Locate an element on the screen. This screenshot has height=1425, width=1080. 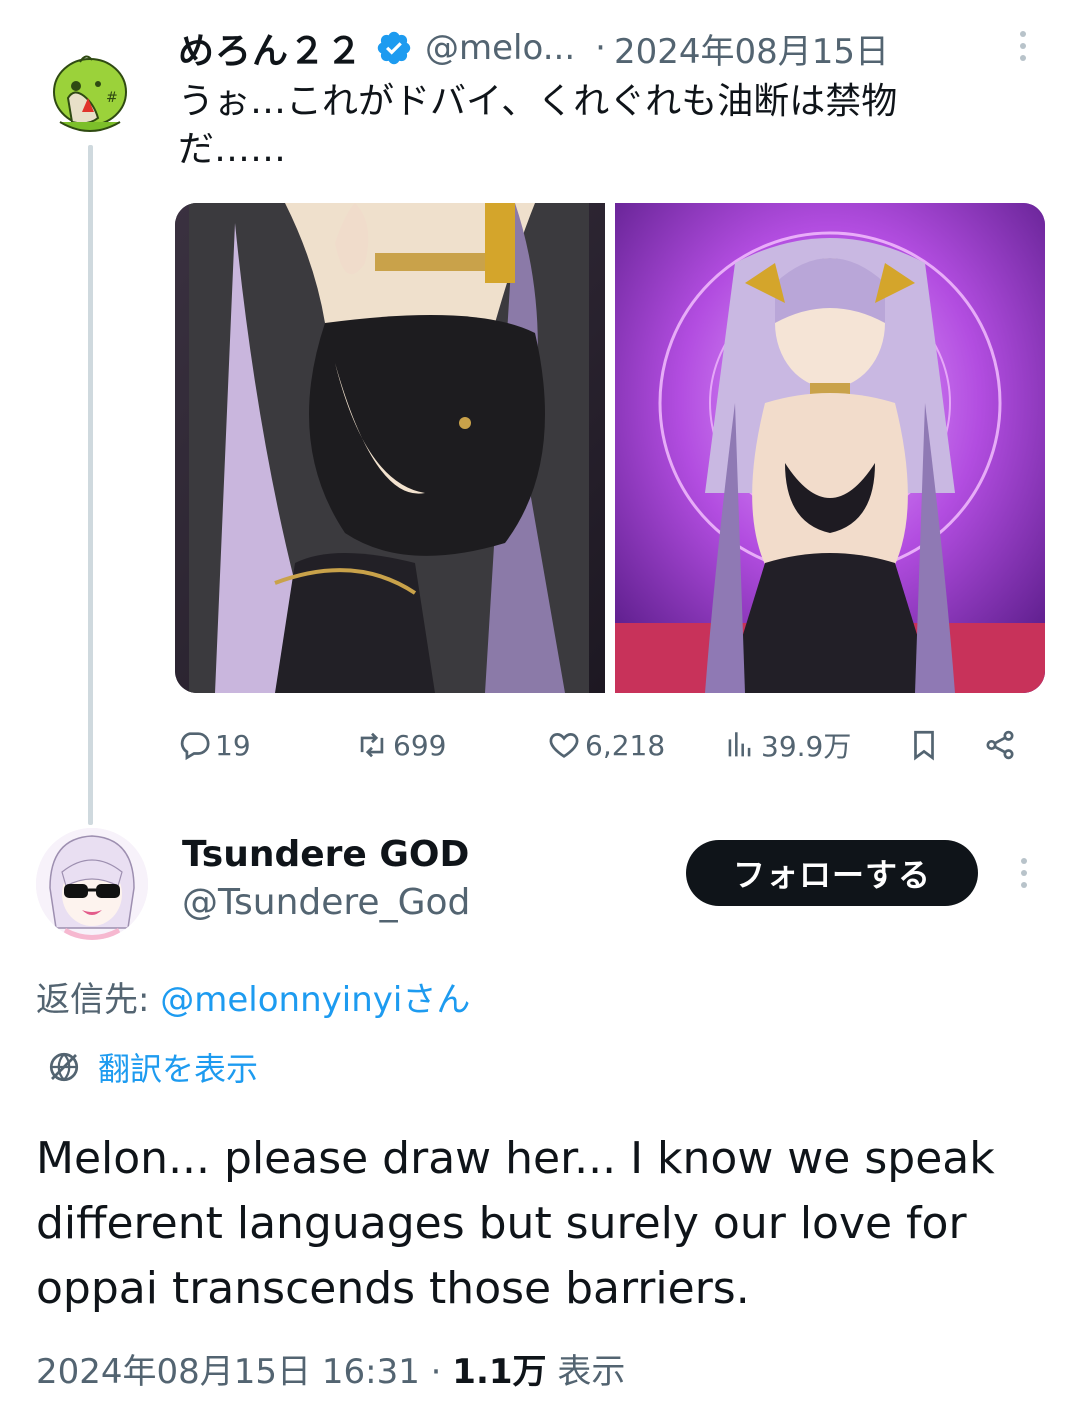
reply-to-mention: @melonnyinyiさん is located at coordinates (315, 1000).